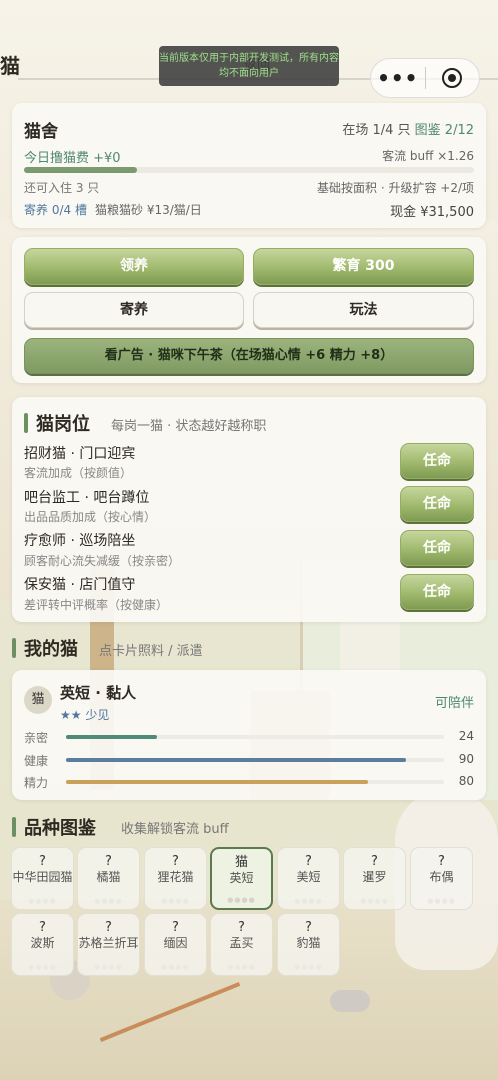 This screenshot has width=498, height=1080. What do you see at coordinates (350, 1001) in the screenshot?
I see `toy-mouse` at bounding box center [350, 1001].